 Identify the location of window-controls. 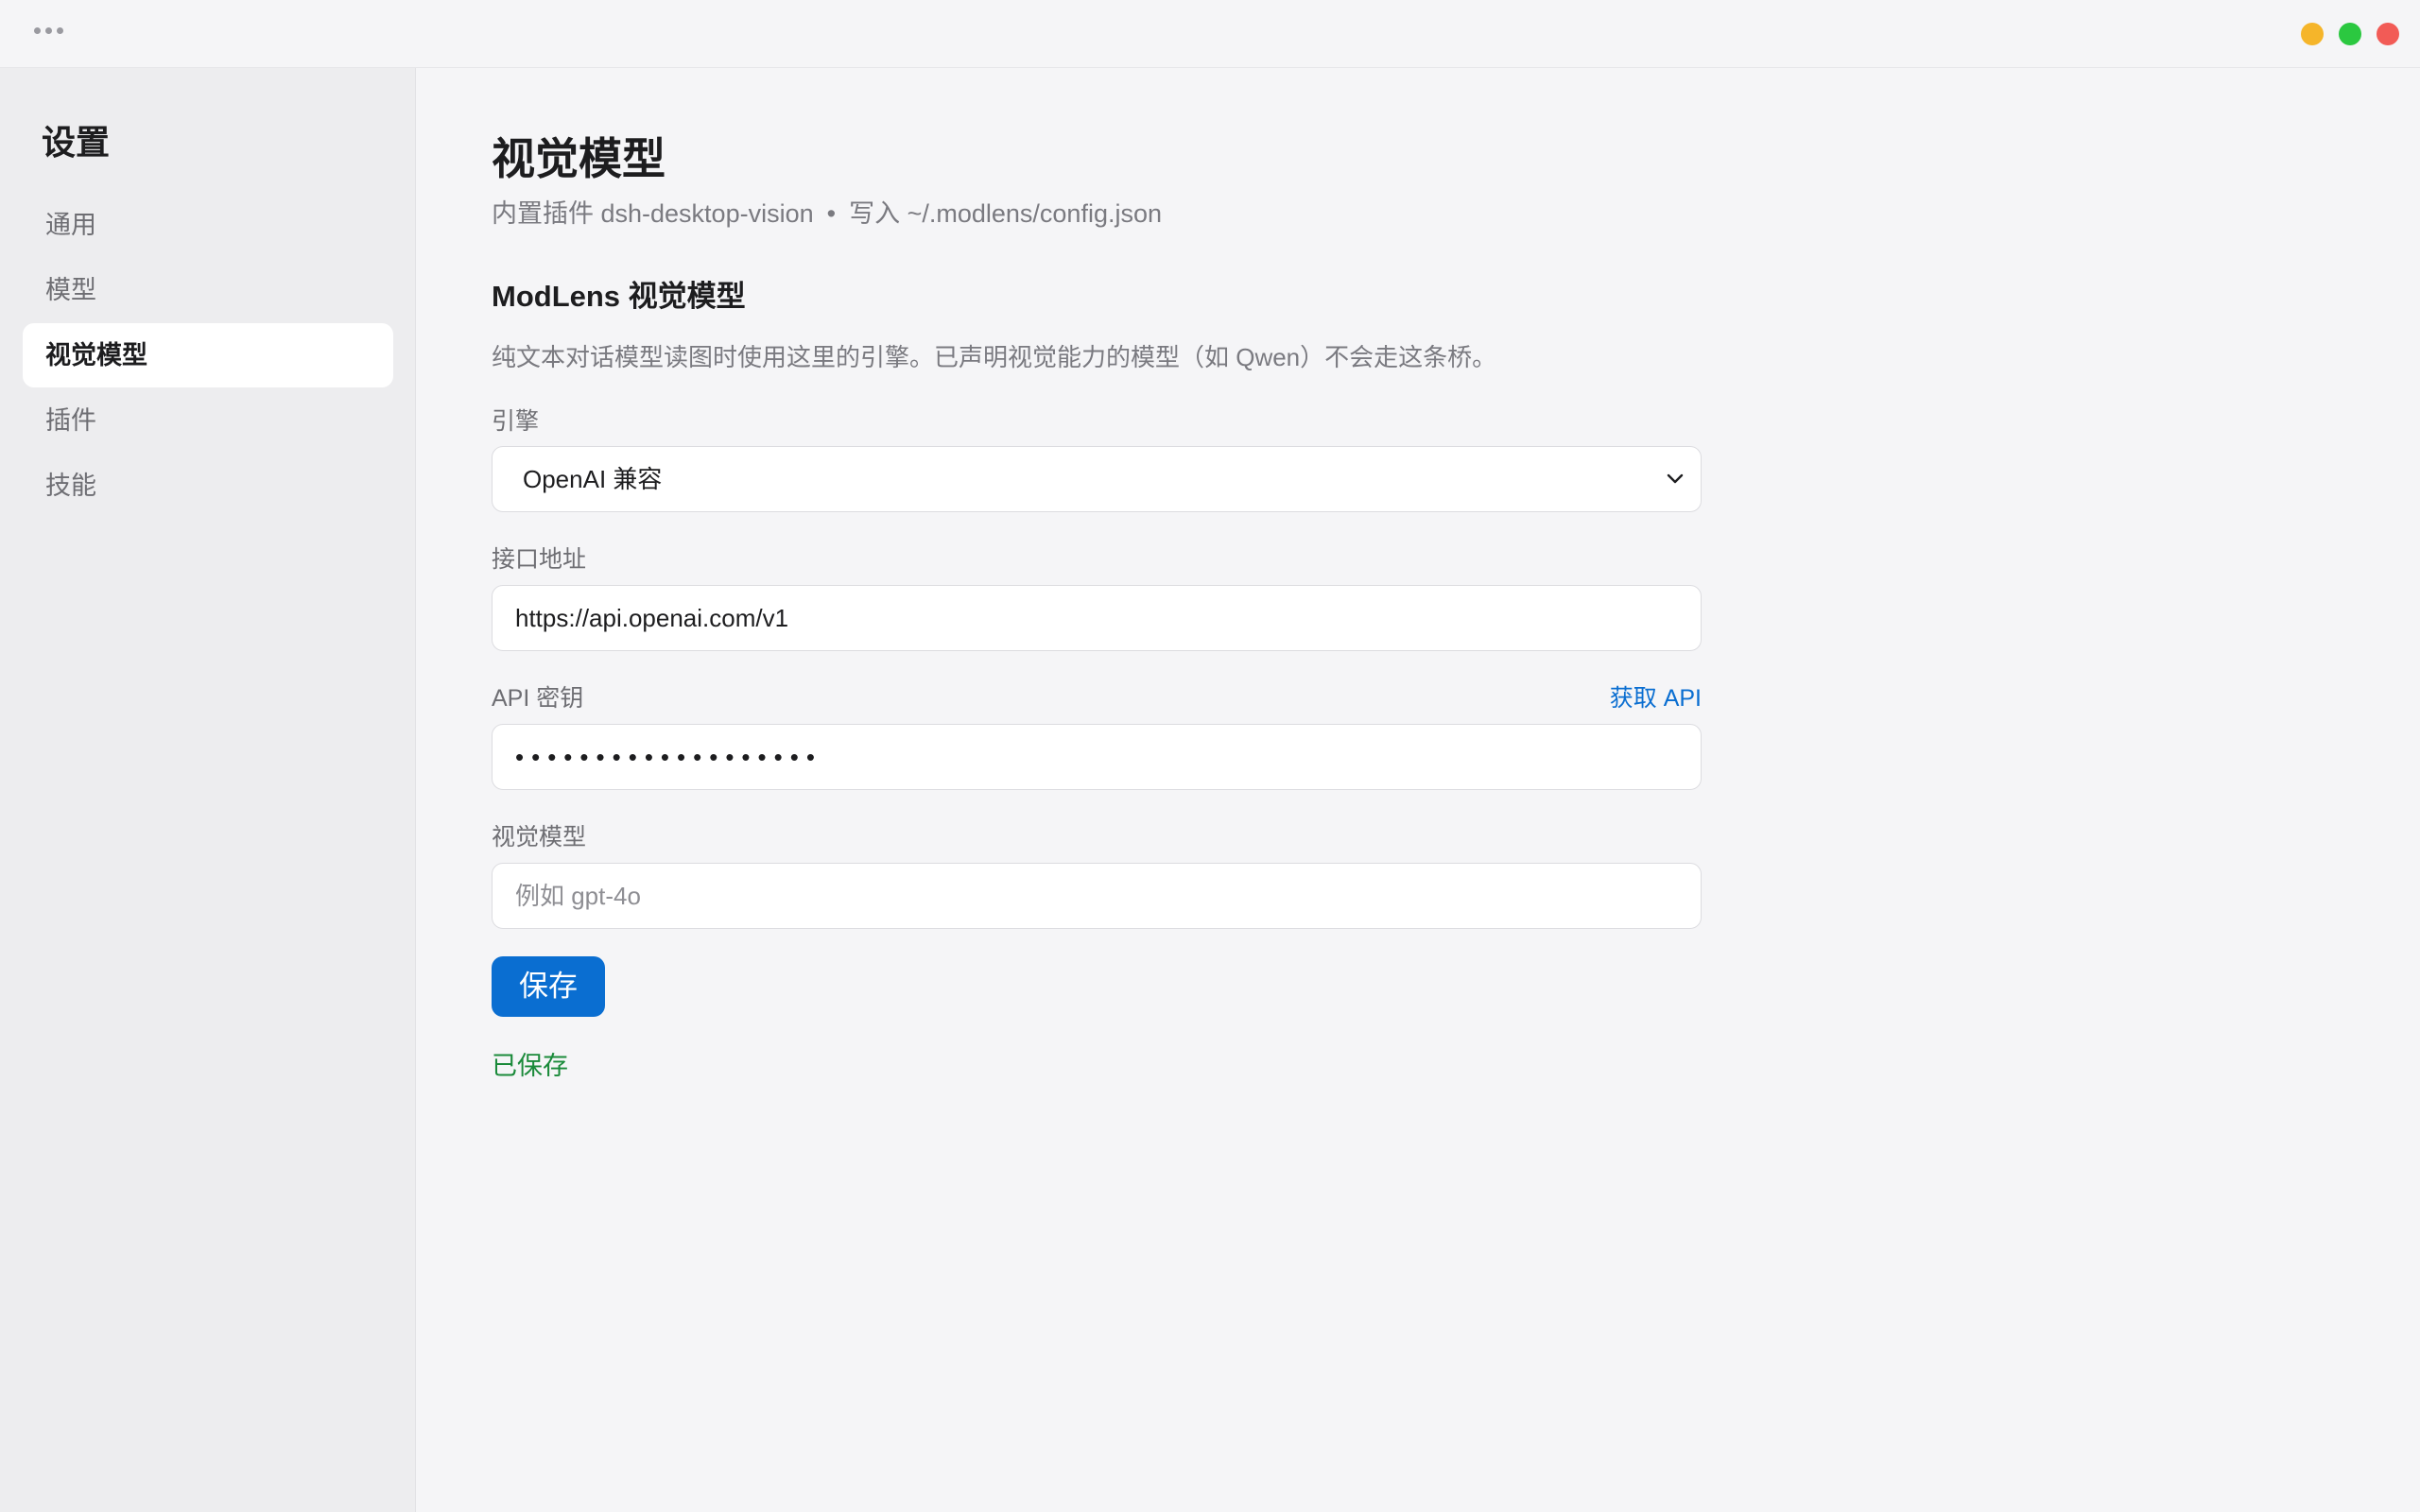
(2350, 34).